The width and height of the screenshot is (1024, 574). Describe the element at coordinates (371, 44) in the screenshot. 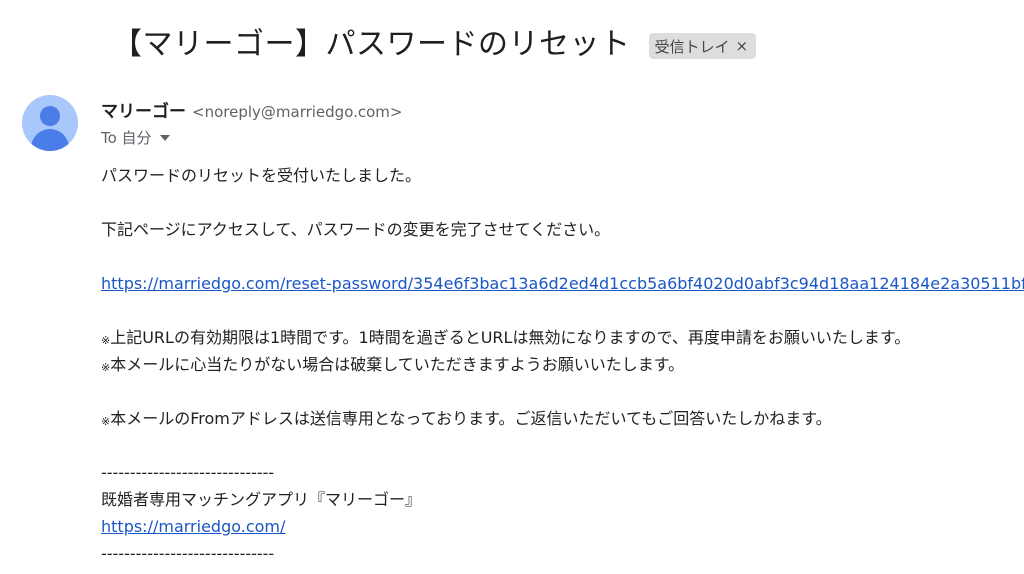

I see `email-subject: 【マリーゴー】パスワードのリセット` at that location.